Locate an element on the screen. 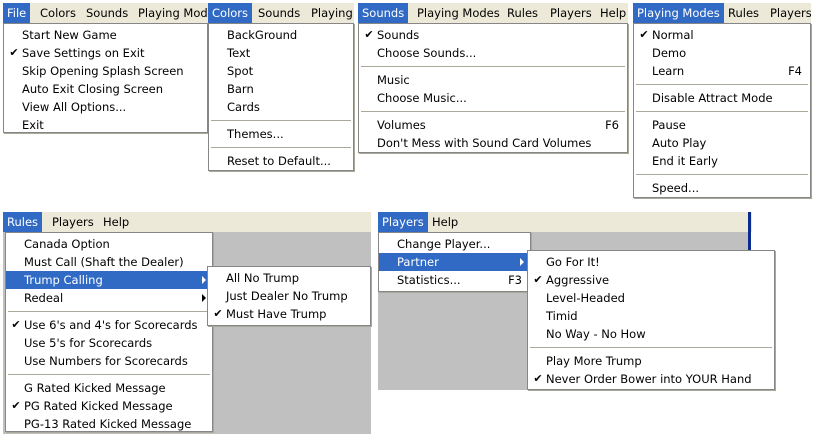  menu-item-just-dealer-no-trump: Just Dealer No Trump is located at coordinates (289, 296).